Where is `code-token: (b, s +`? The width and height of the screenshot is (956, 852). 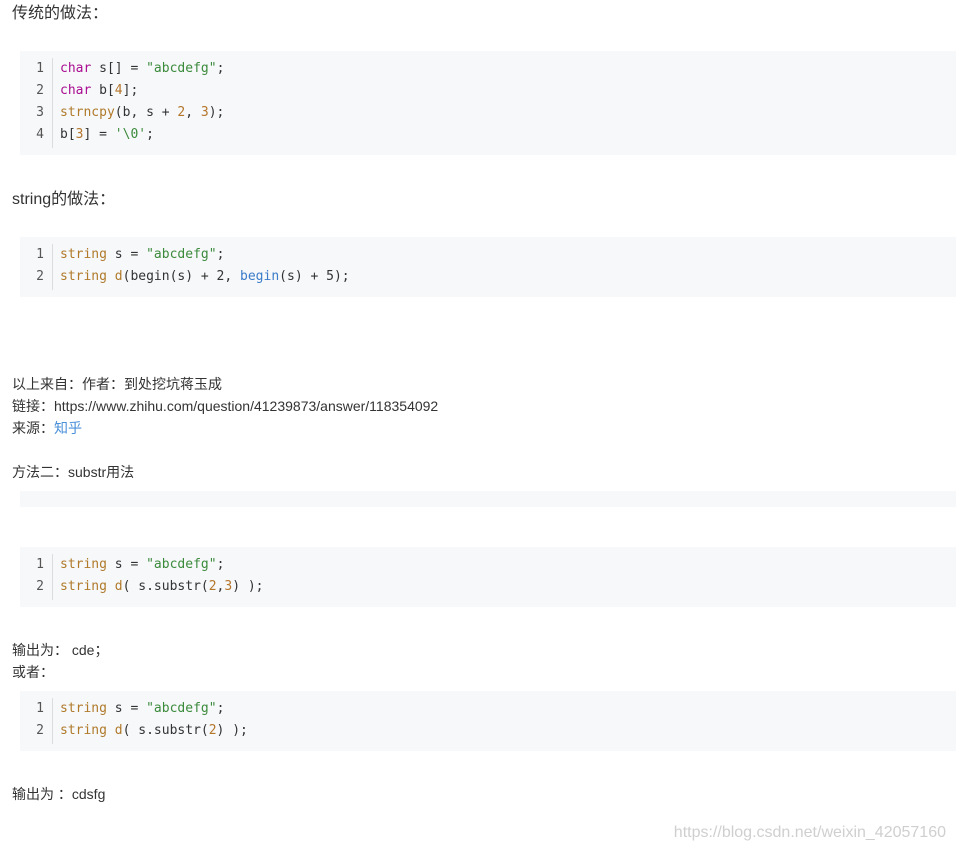
code-token: (b, s + is located at coordinates (146, 112).